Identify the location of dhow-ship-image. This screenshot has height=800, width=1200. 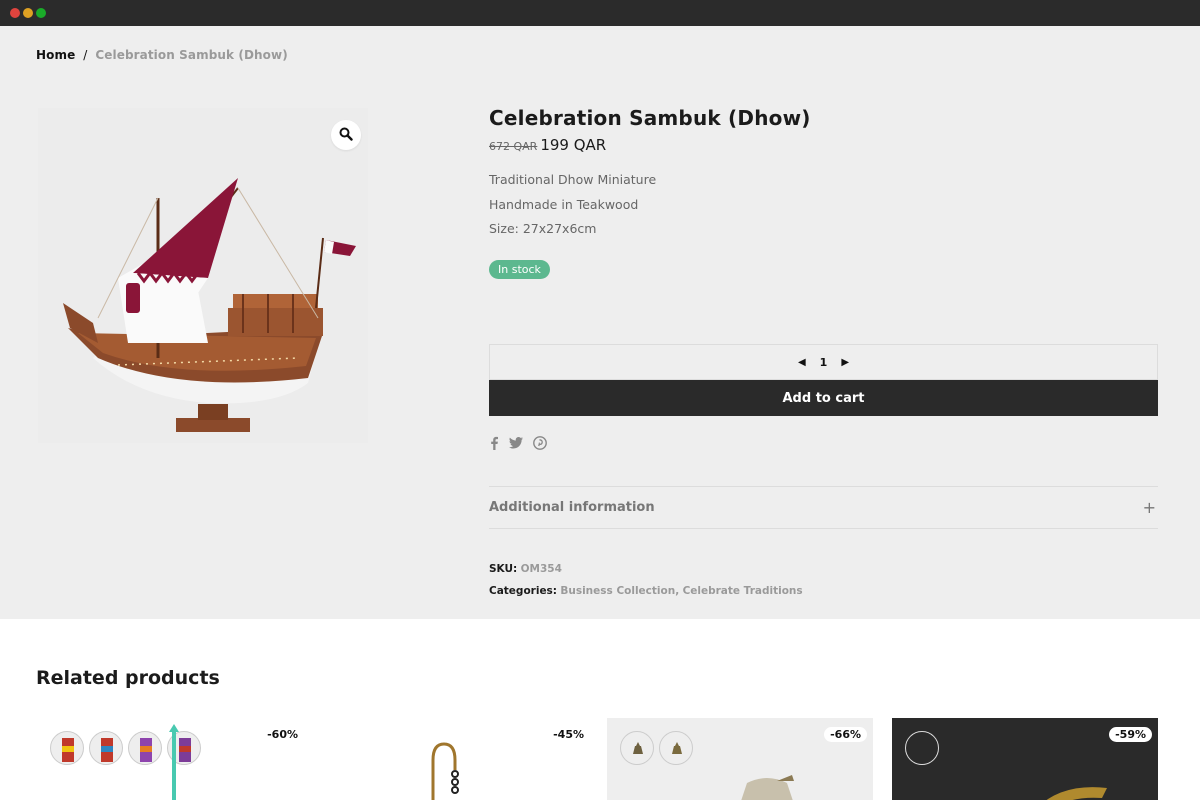
(209, 305).